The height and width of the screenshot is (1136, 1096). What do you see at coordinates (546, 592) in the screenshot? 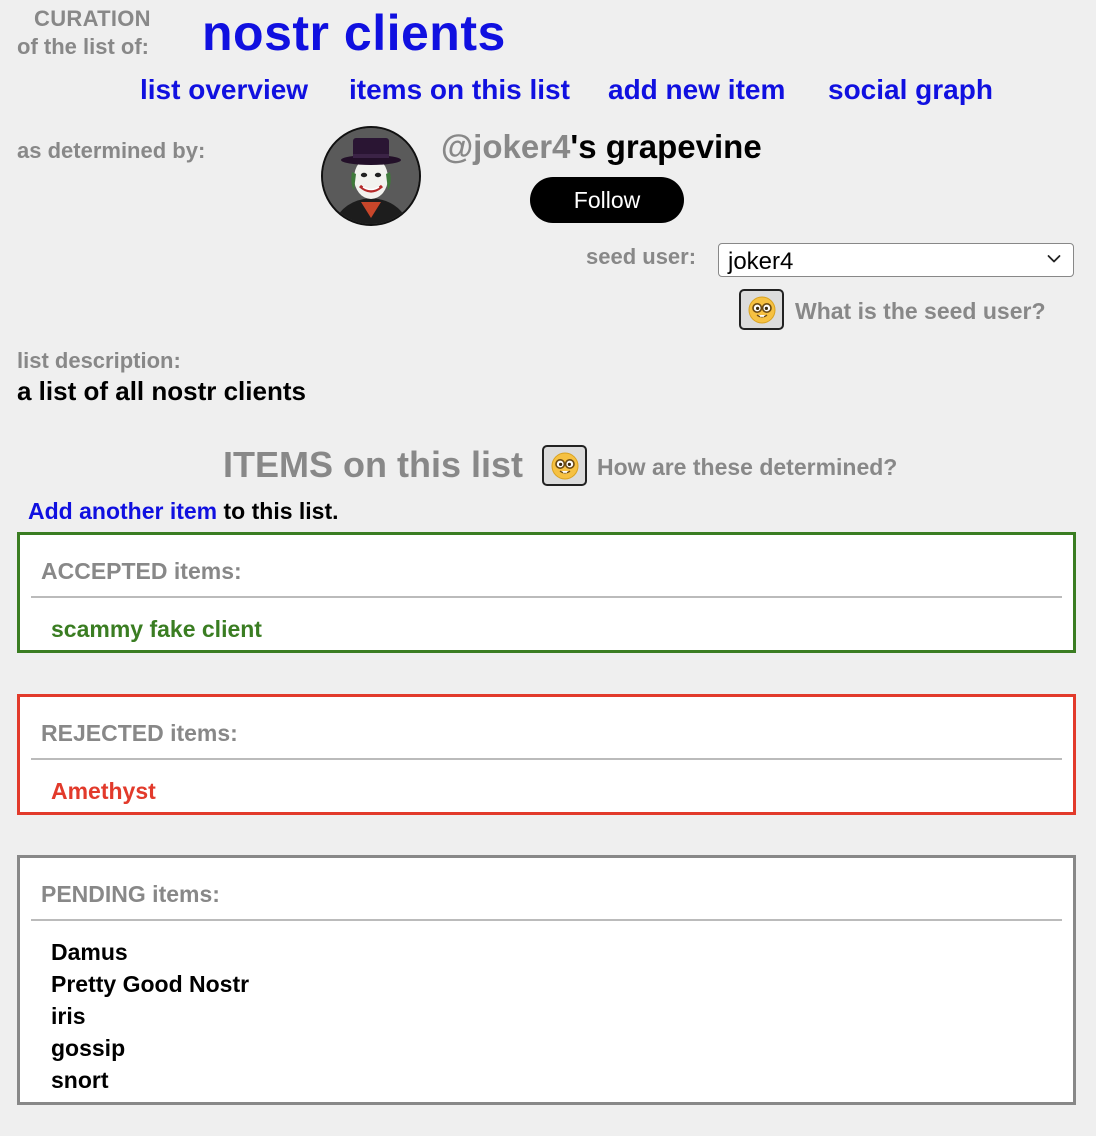
I see `accepted-items-panel: ACCEPTED items: scammy fake client` at bounding box center [546, 592].